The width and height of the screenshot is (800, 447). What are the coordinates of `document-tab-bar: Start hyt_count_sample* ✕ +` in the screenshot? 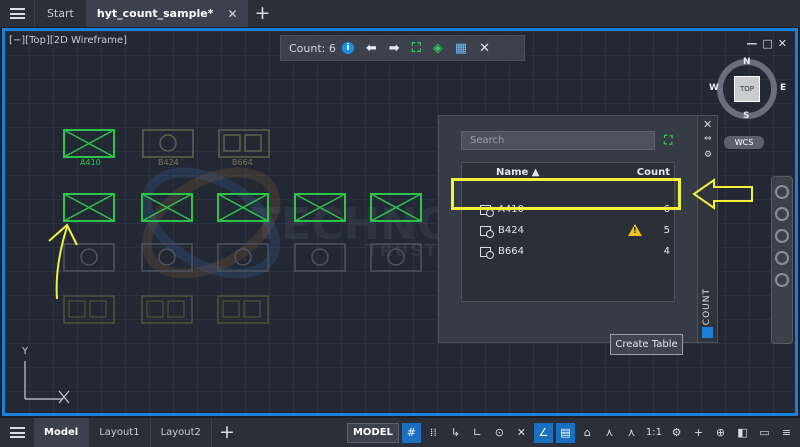 It's located at (400, 13).